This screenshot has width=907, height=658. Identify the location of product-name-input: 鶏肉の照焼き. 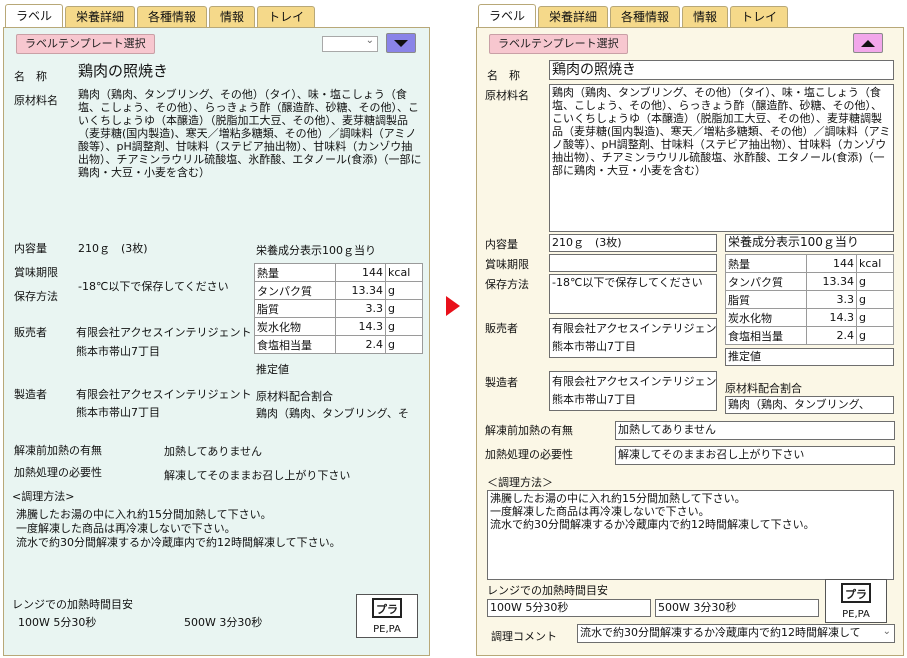
(721, 70).